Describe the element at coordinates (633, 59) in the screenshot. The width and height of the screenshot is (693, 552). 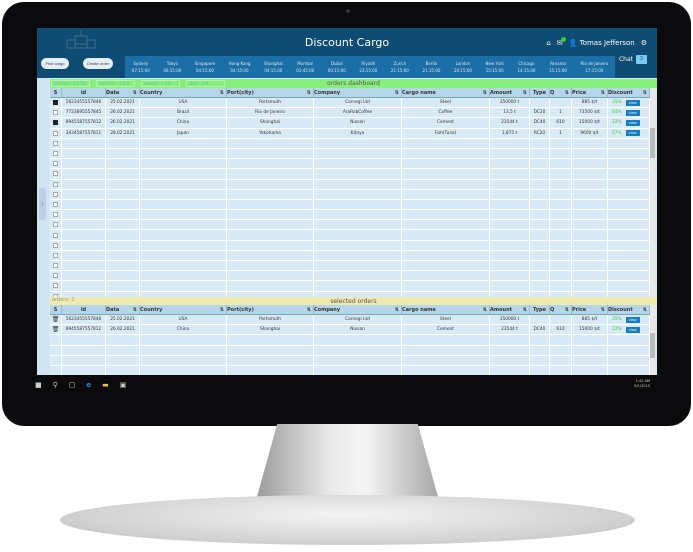
I see `chat-button: Chat 3` at that location.